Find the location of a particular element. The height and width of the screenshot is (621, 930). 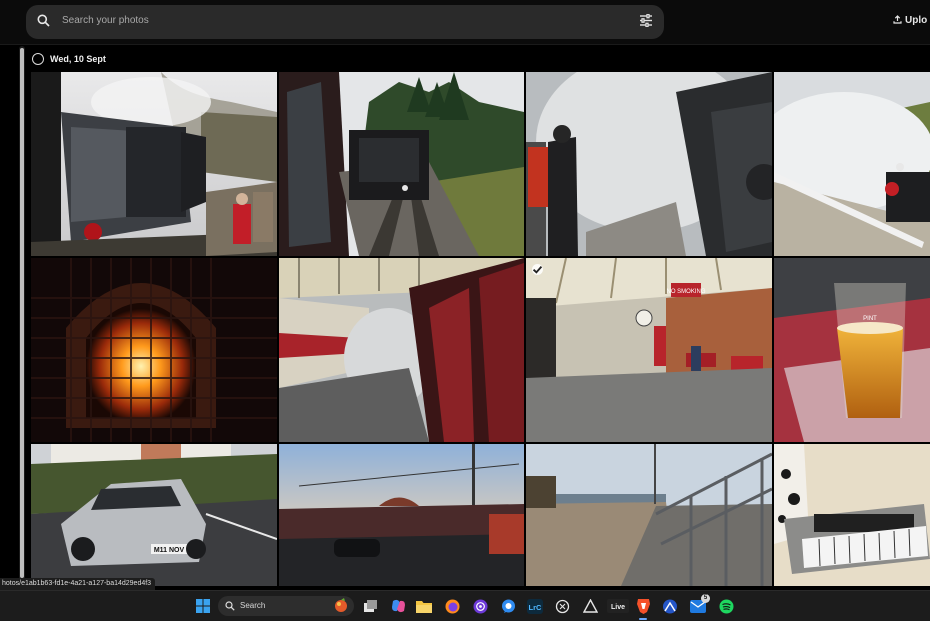

taskbar: Search LrC Live 5 is located at coordinates (465, 605).